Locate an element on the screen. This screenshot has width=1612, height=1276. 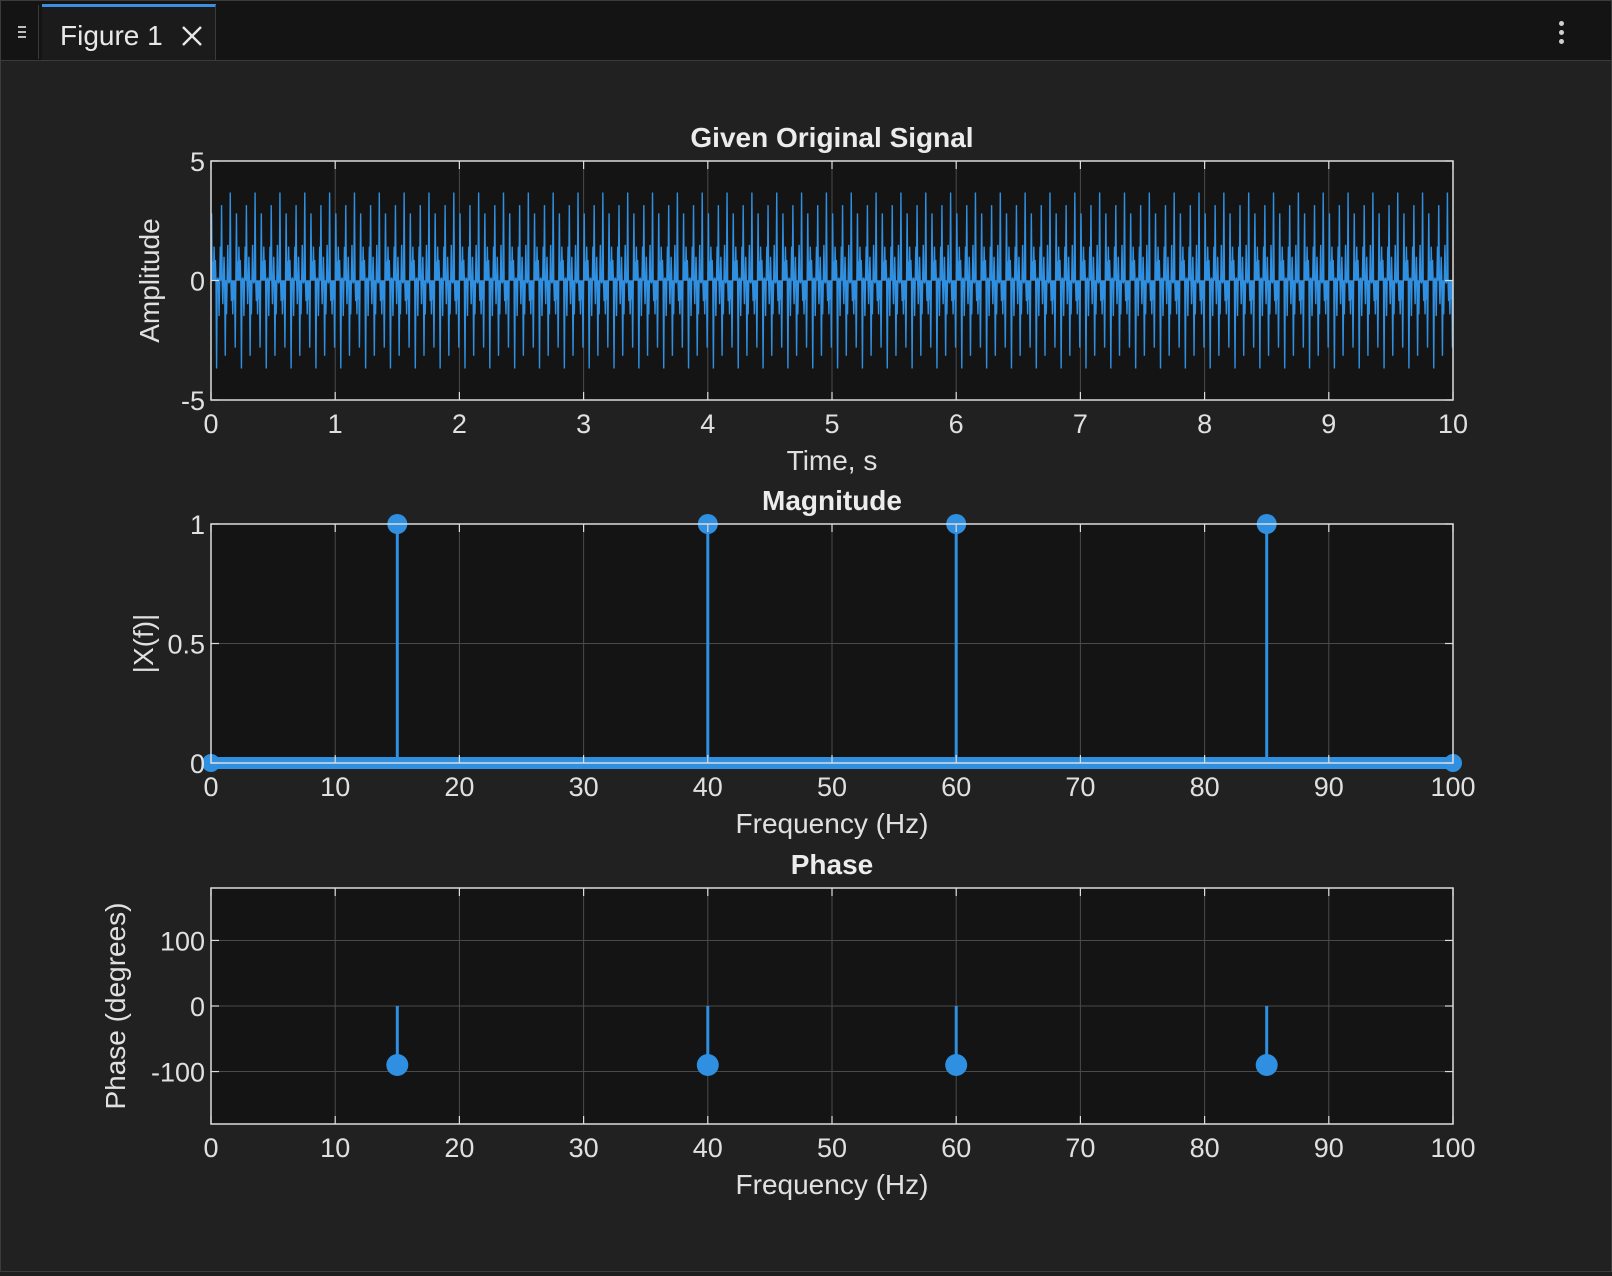
x-tick-label: 8 is located at coordinates (1204, 424).